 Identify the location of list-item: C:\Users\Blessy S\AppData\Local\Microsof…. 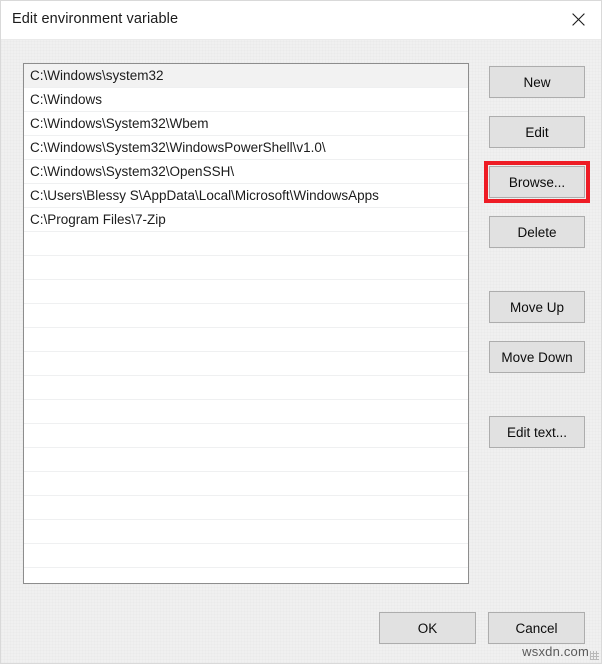
(246, 196).